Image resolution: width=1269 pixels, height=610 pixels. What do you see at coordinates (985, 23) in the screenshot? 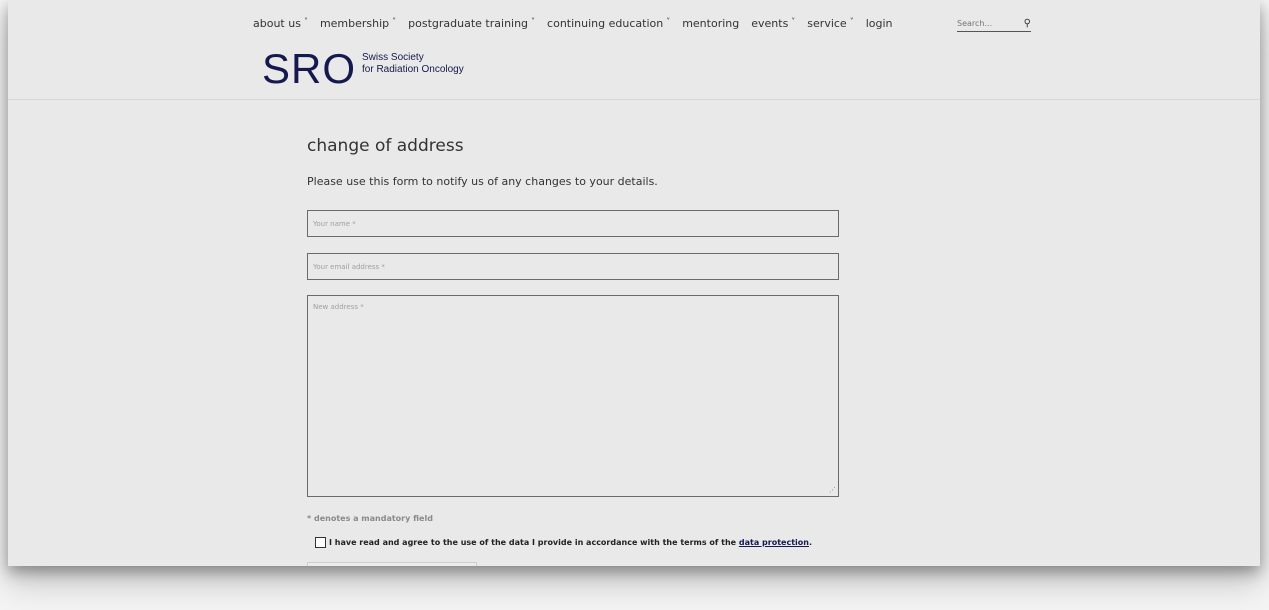
I see `search-input` at bounding box center [985, 23].